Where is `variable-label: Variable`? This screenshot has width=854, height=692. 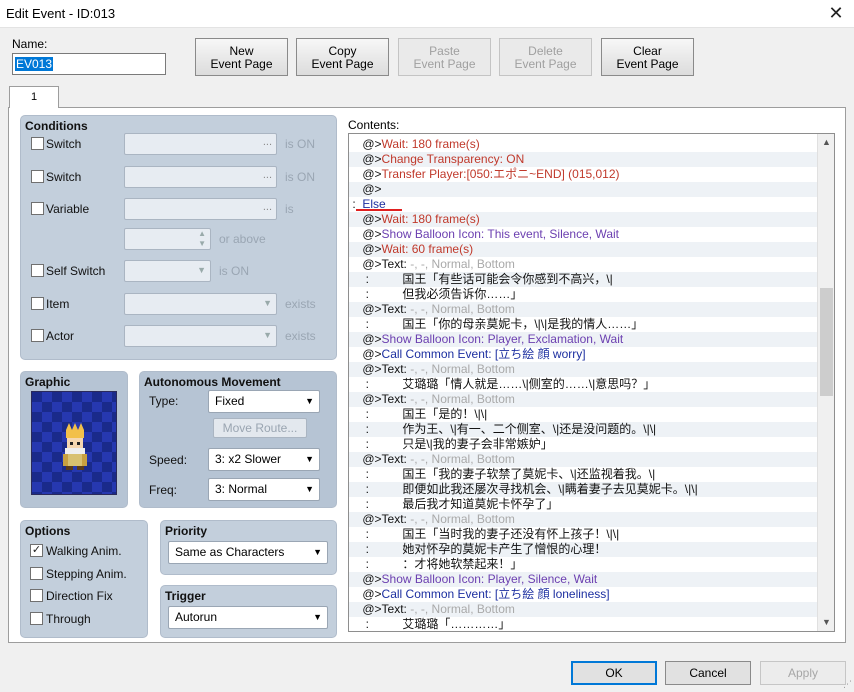
variable-label: Variable is located at coordinates (68, 209).